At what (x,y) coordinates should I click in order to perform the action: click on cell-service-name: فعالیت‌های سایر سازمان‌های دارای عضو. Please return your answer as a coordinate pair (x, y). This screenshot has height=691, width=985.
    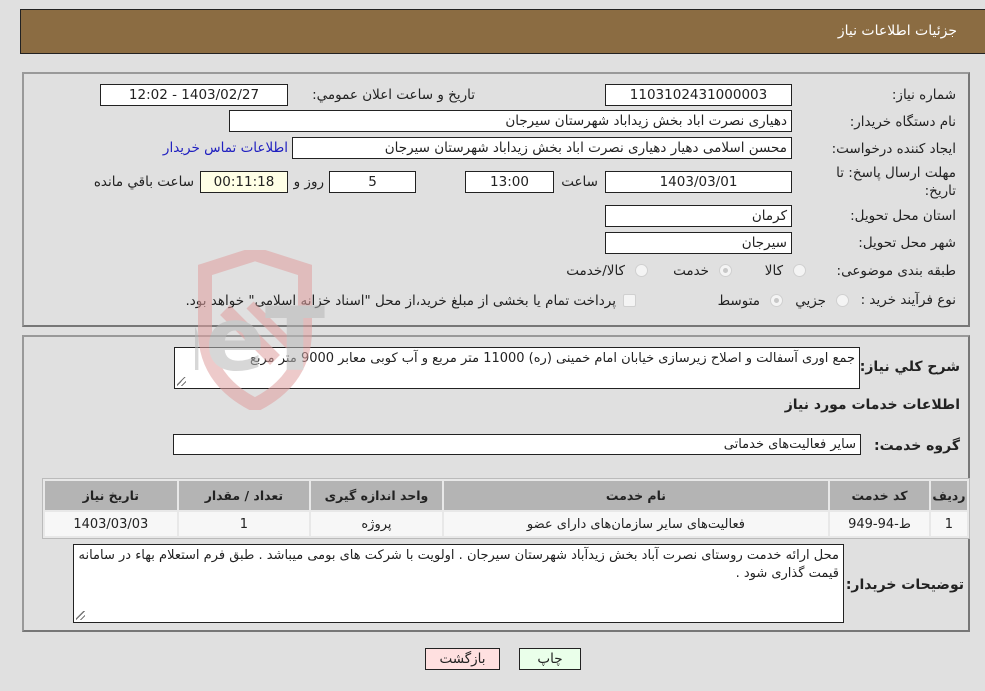
    Looking at the image, I should click on (636, 524).